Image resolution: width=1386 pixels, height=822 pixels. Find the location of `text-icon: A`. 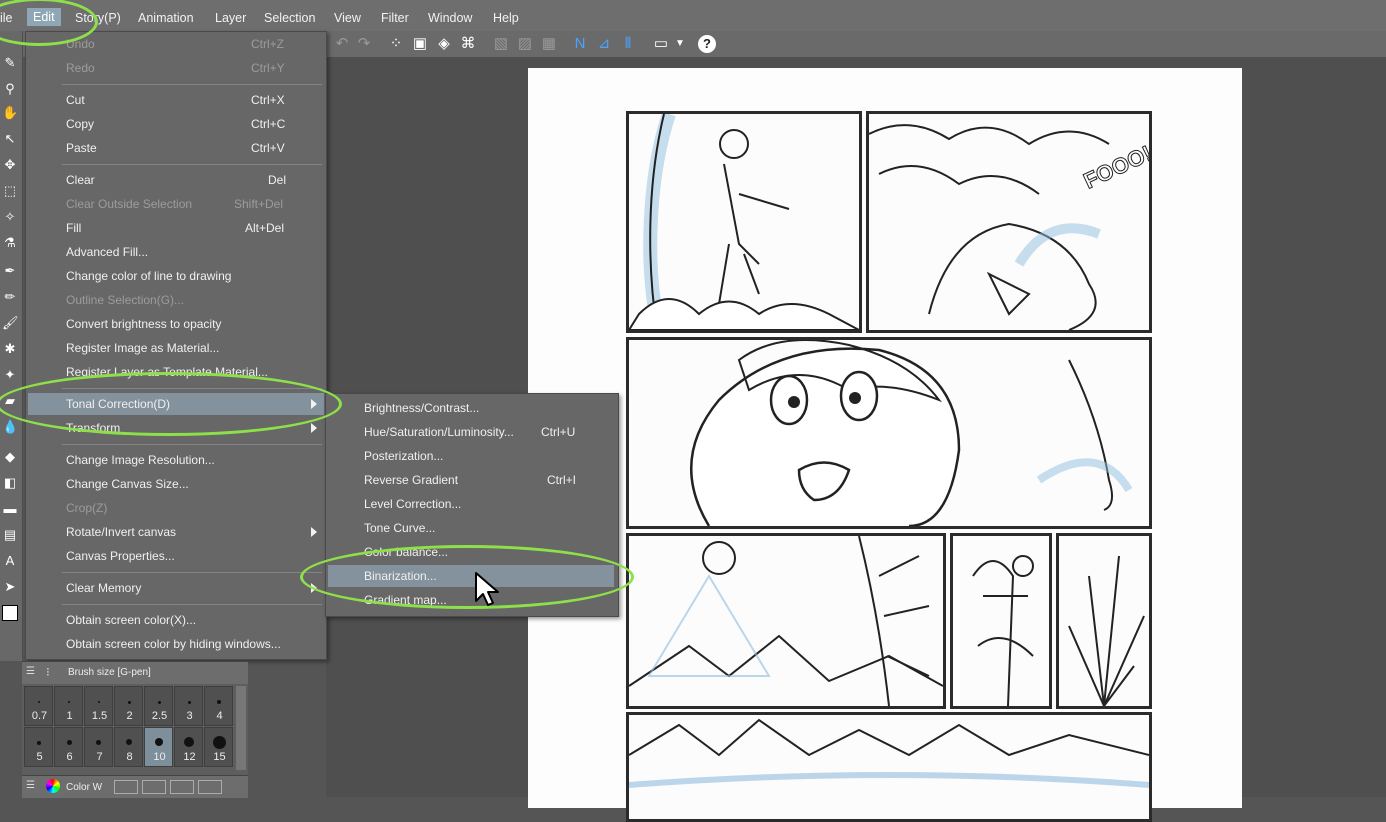

text-icon: A is located at coordinates (10, 561).